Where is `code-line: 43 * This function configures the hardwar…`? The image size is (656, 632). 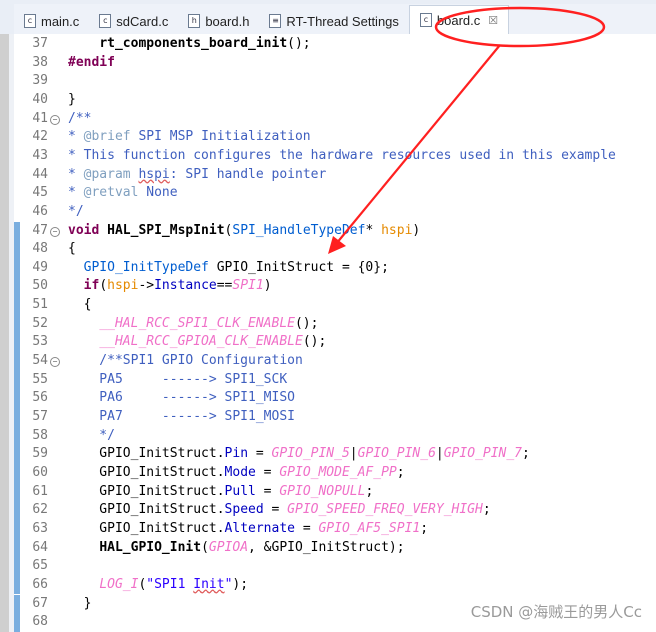 code-line: 43 * This function configures the hardwar… is located at coordinates (335, 156).